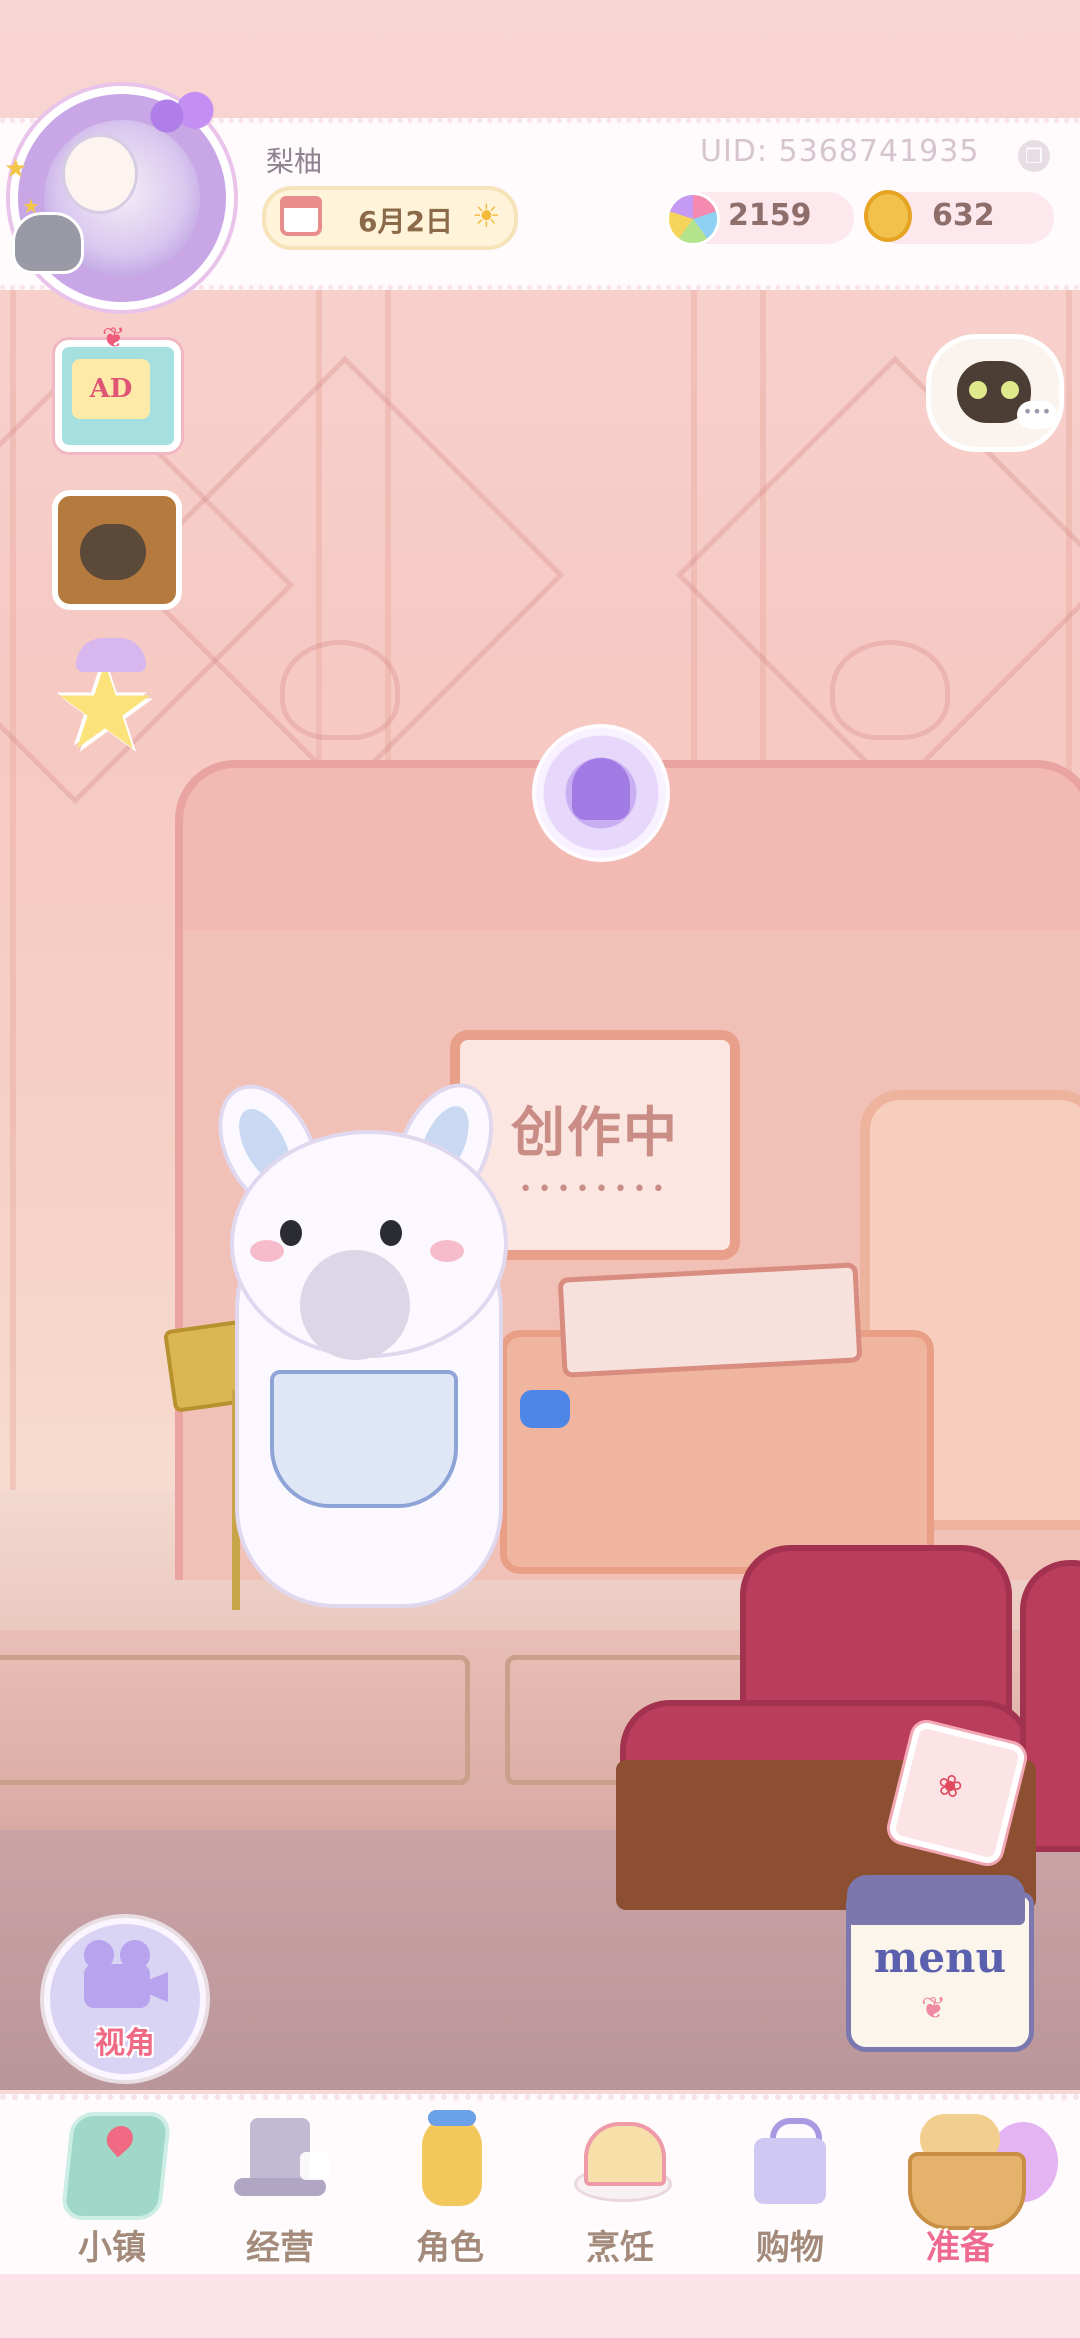  Describe the element at coordinates (450, 2161) in the screenshot. I see `character-icon` at that location.